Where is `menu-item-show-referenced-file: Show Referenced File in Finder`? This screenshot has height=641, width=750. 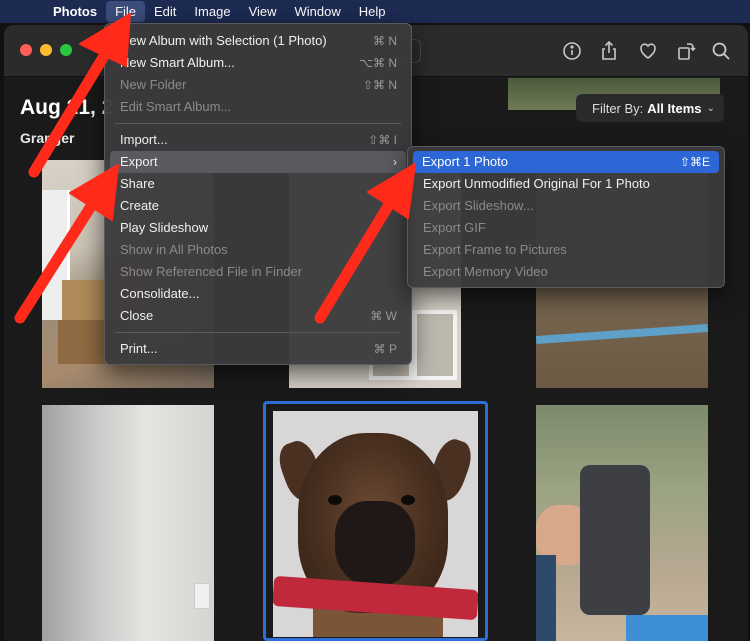
menu-item-show-referenced-file: Show Referenced File in Finder is located at coordinates (211, 271).